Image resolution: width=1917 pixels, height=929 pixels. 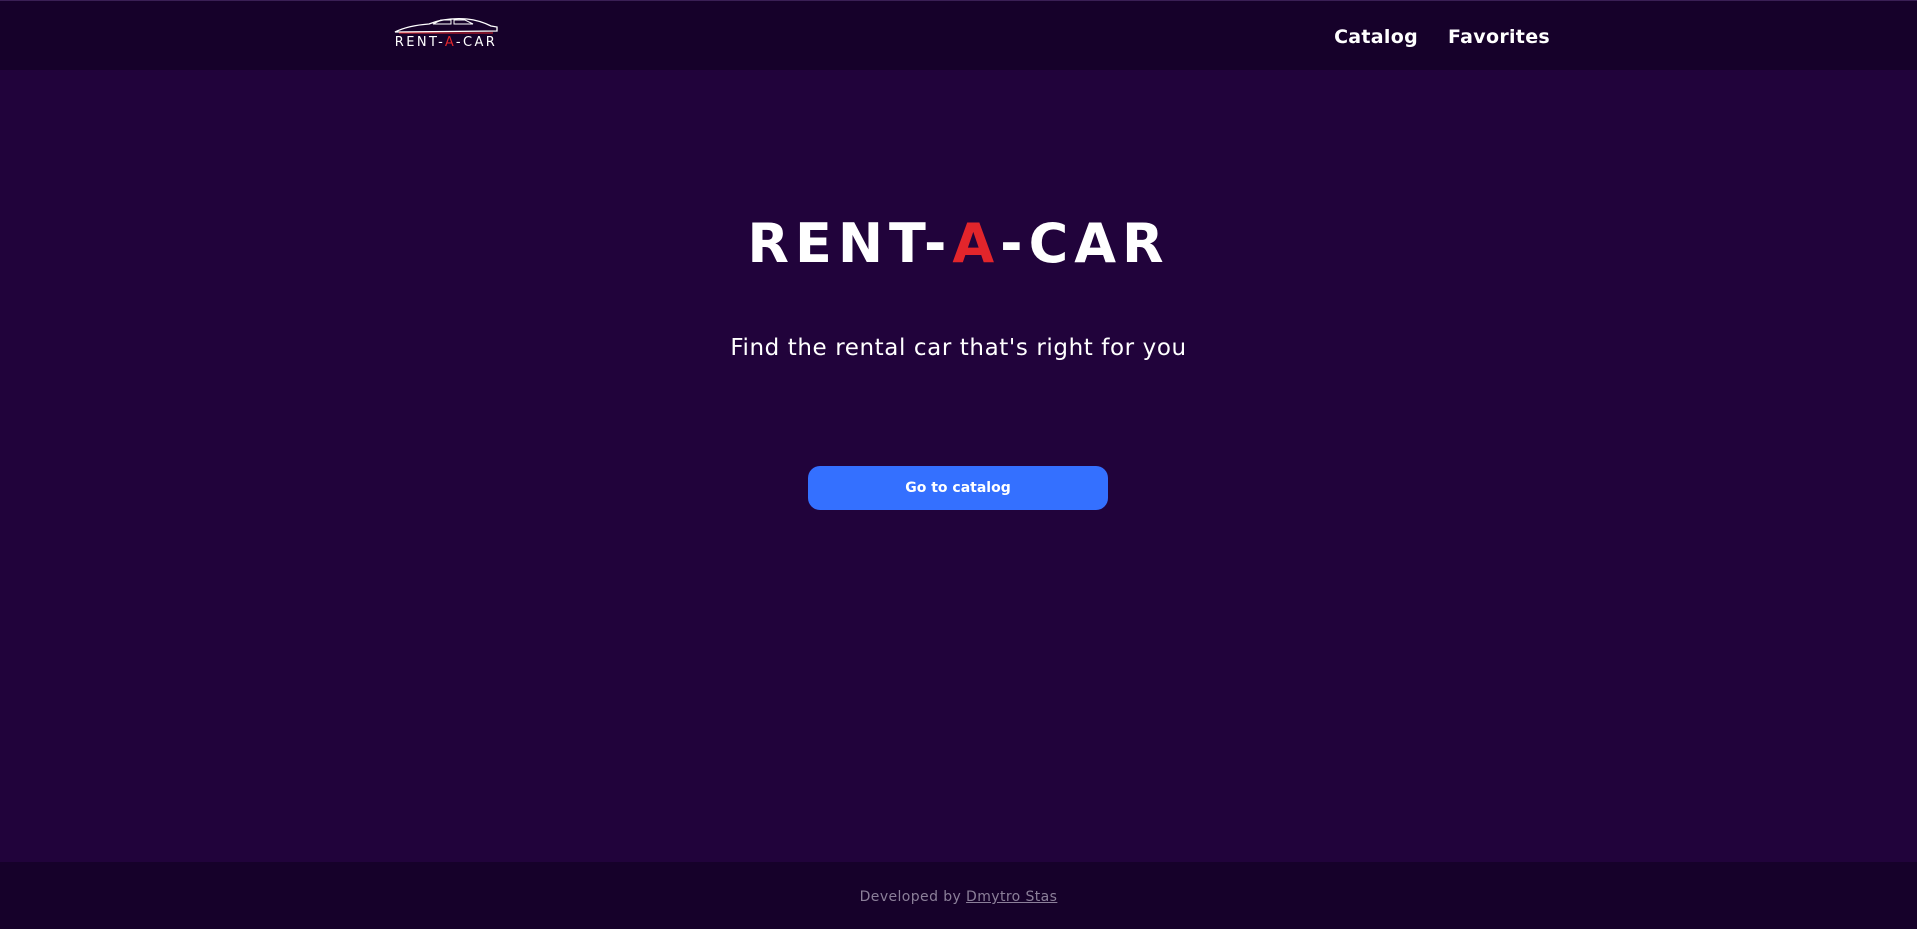 What do you see at coordinates (450, 42) in the screenshot?
I see `logo-accent-letter: A` at bounding box center [450, 42].